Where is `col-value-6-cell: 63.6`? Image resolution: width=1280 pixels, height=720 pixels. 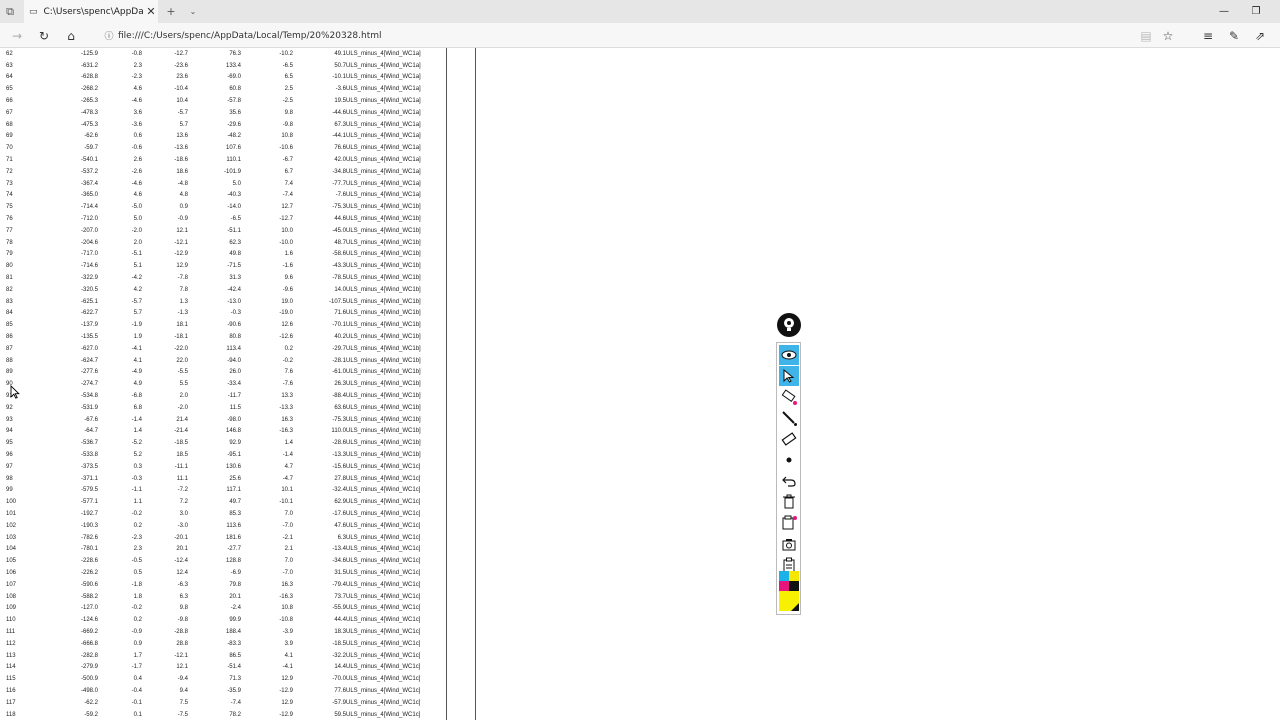
col-value-6-cell: 63.6 is located at coordinates (340, 407).